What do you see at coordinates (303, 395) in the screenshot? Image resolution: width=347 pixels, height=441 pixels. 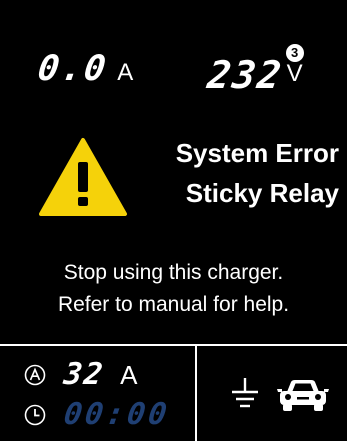 I see `car-icon` at bounding box center [303, 395].